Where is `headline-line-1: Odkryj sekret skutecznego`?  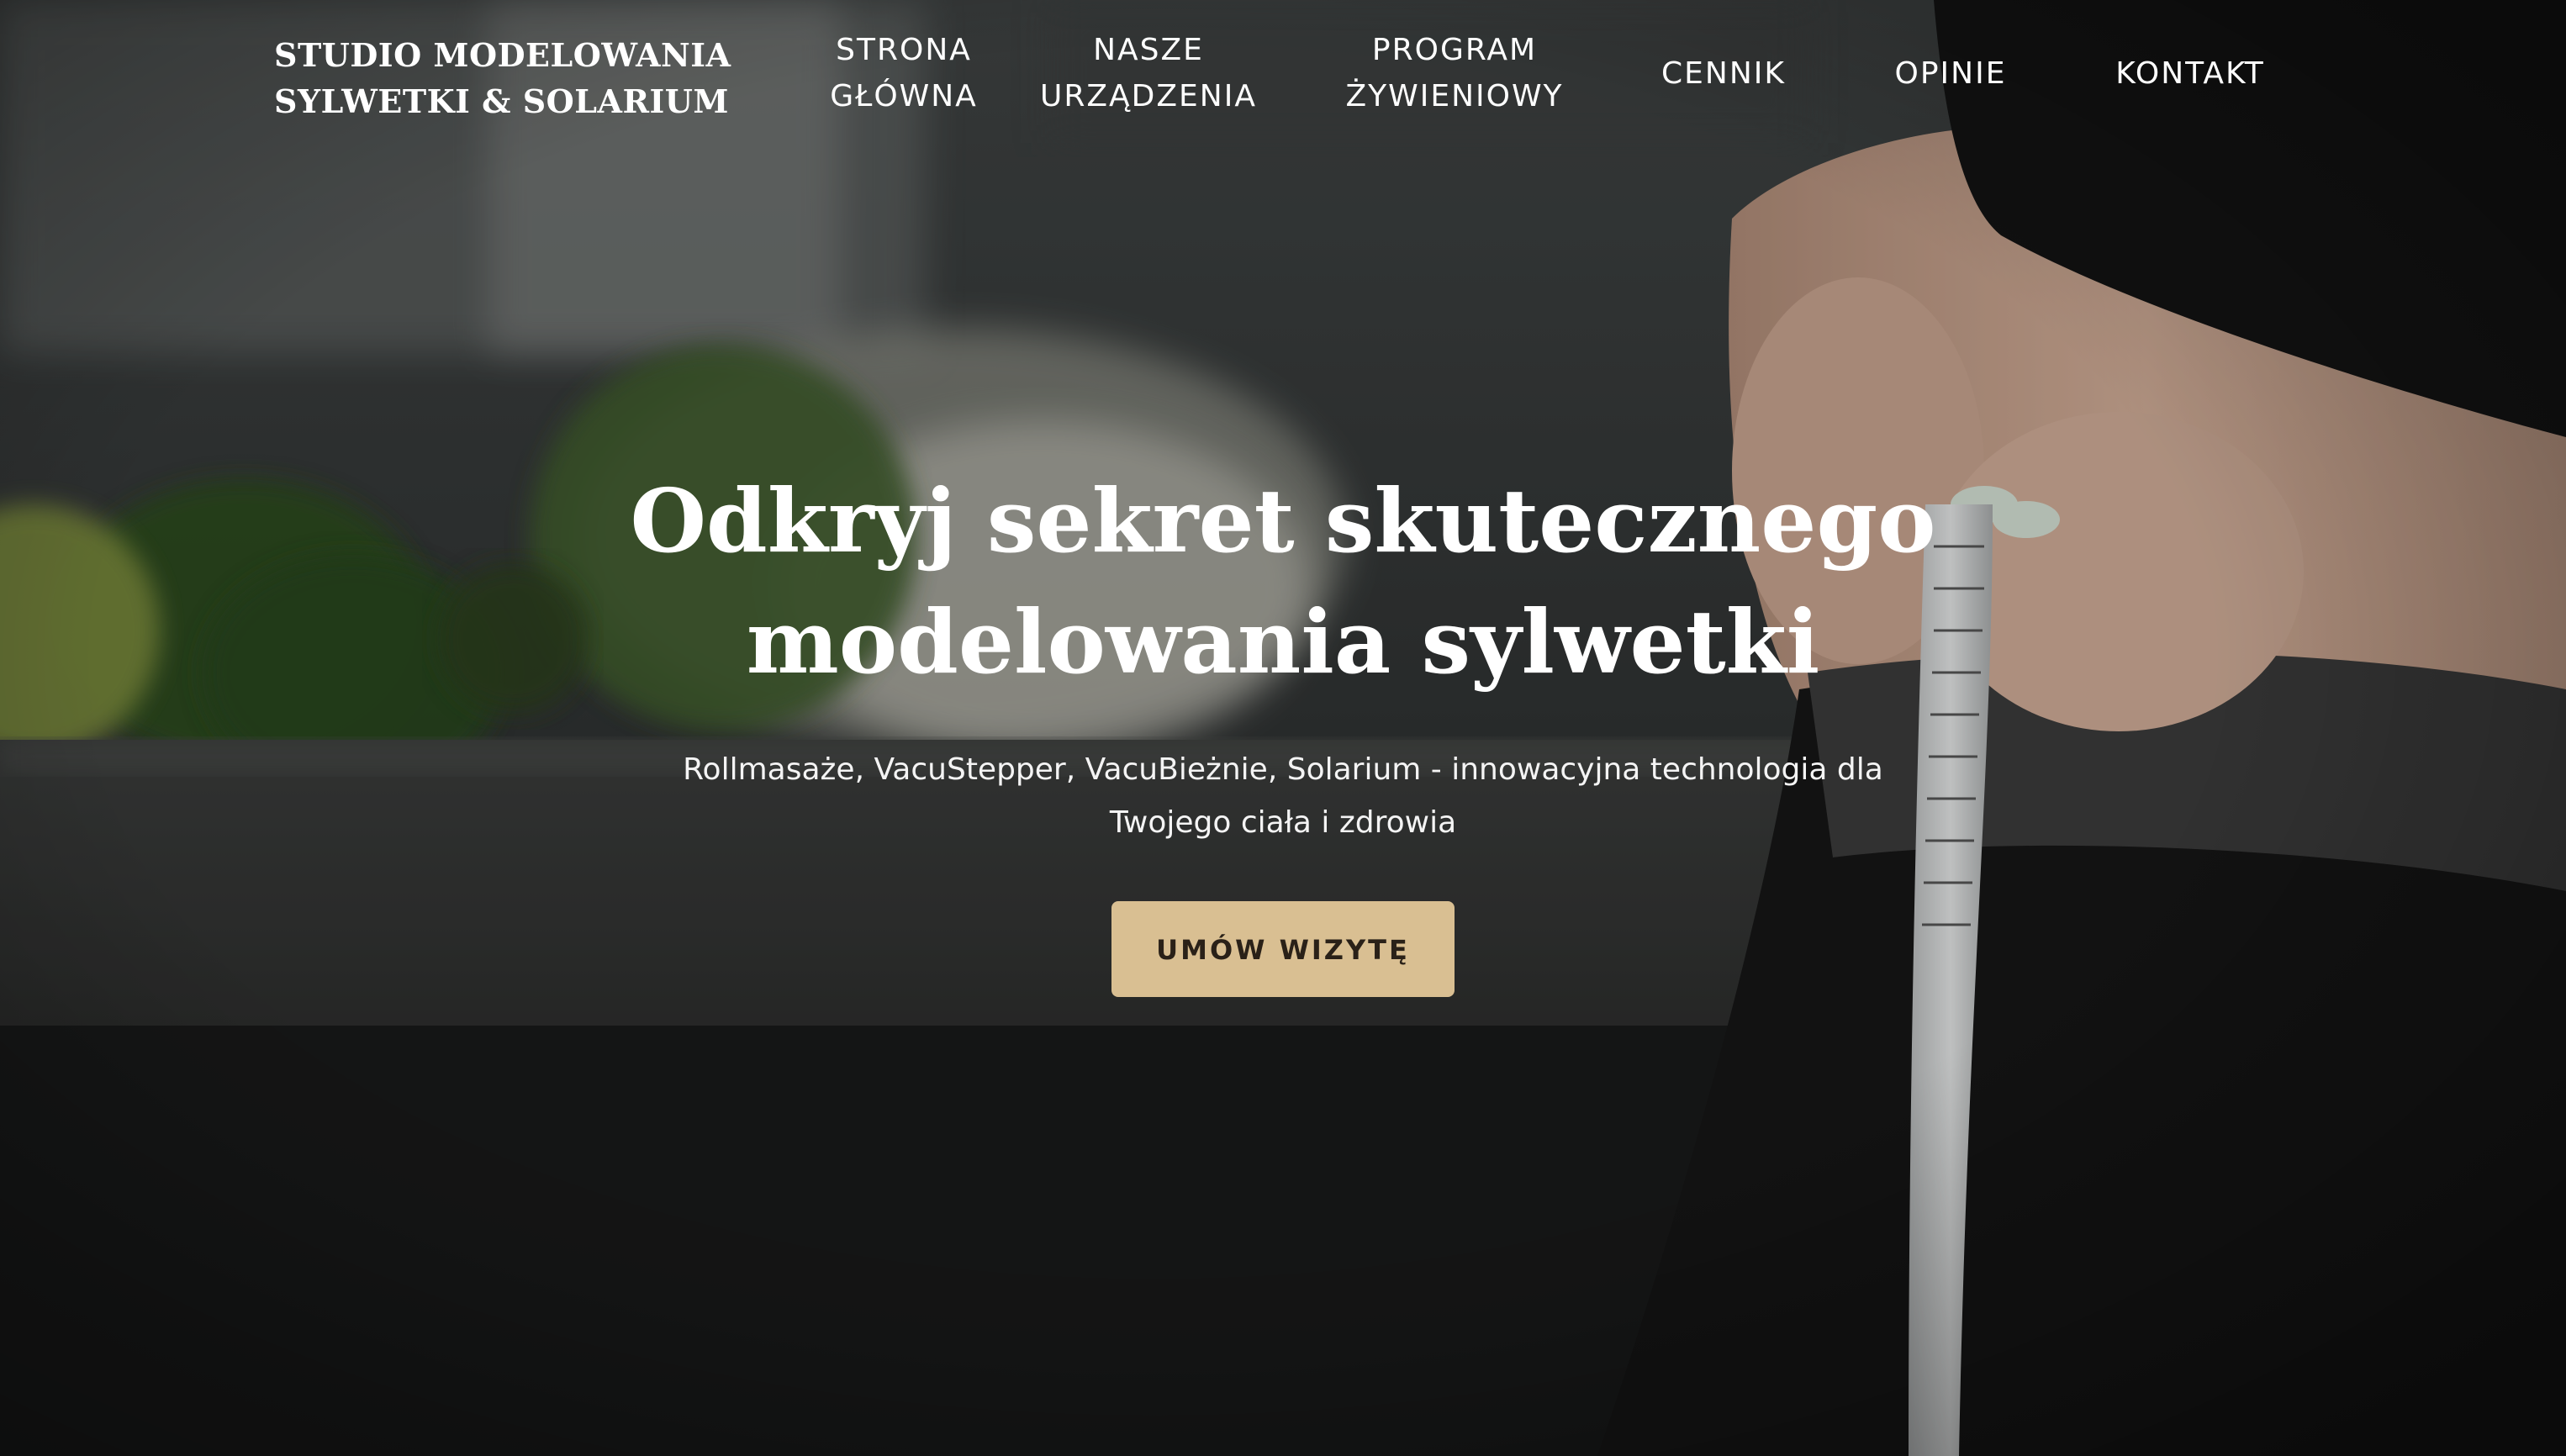
headline-line-1: Odkryj sekret skutecznego is located at coordinates (1283, 520).